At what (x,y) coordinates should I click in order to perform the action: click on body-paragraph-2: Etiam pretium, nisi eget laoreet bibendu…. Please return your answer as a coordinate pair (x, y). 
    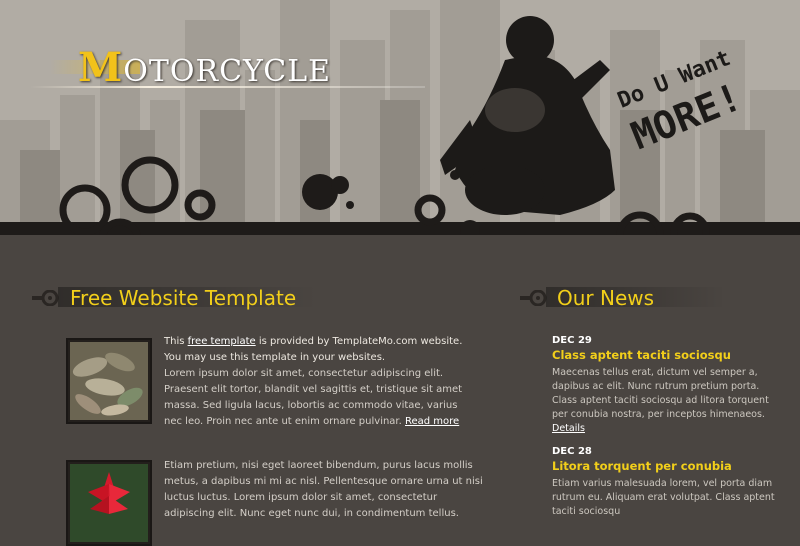
    Looking at the image, I should click on (323, 489).